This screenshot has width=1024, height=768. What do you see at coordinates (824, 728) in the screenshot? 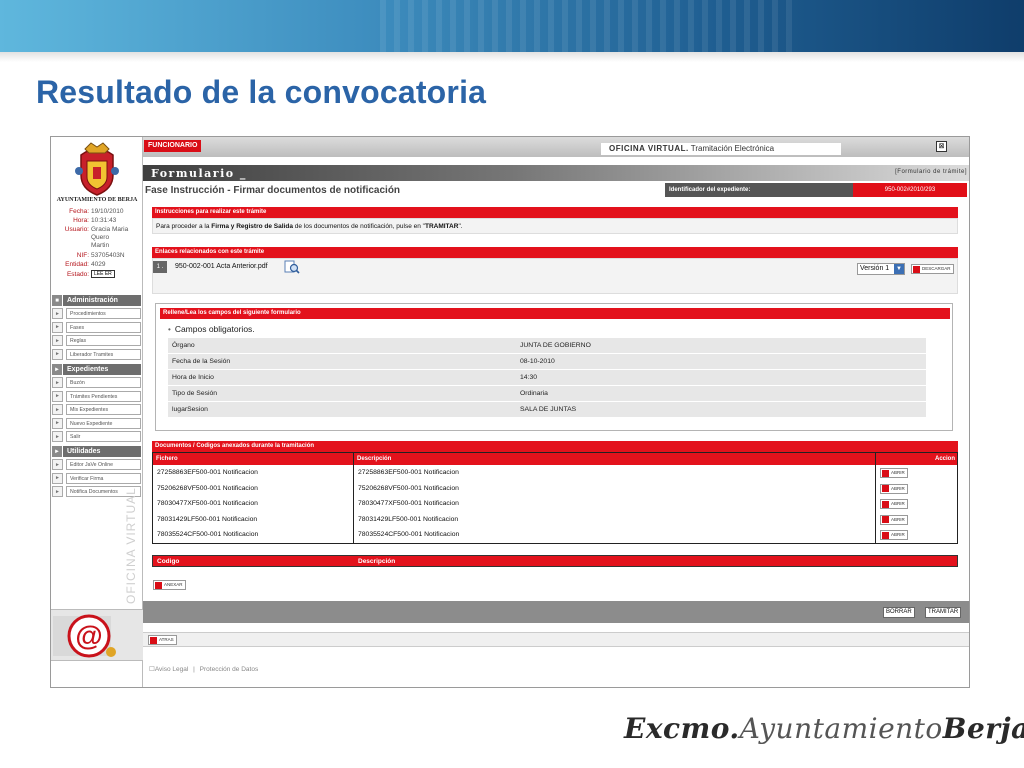
I see `footer-brand: Excmo.AyuntamientoBerja` at bounding box center [824, 728].